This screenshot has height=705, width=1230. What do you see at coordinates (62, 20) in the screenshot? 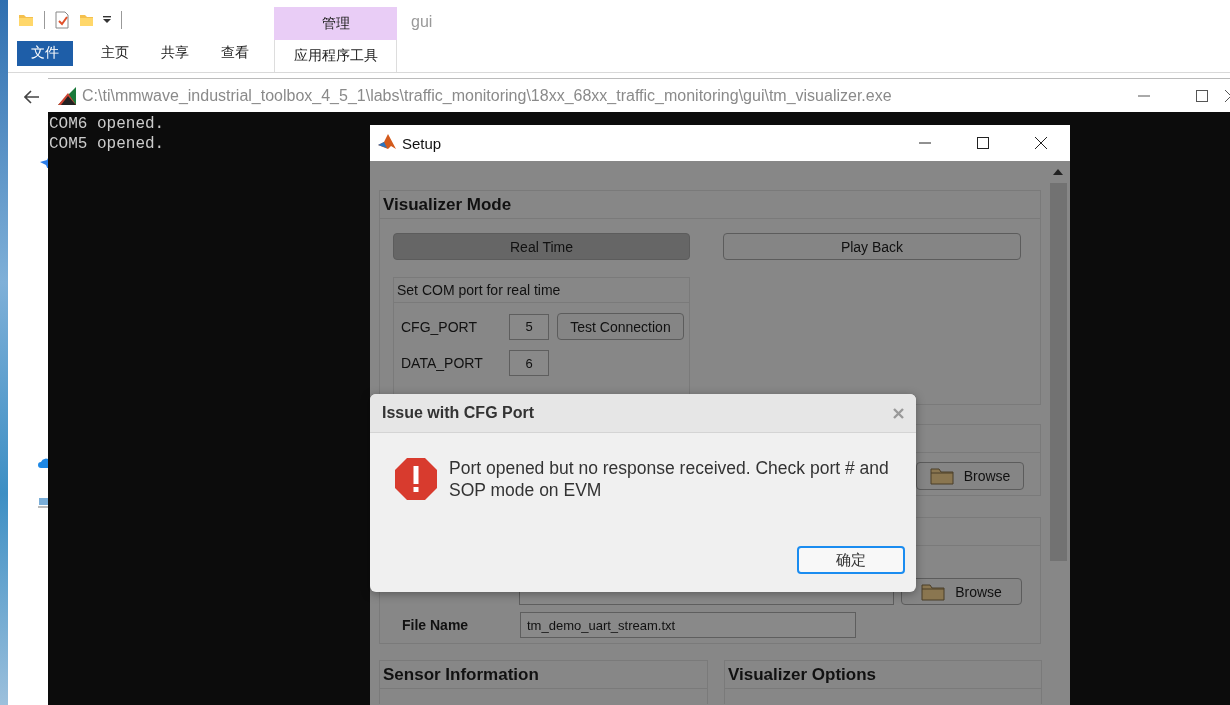
I see `checklist-icon` at bounding box center [62, 20].